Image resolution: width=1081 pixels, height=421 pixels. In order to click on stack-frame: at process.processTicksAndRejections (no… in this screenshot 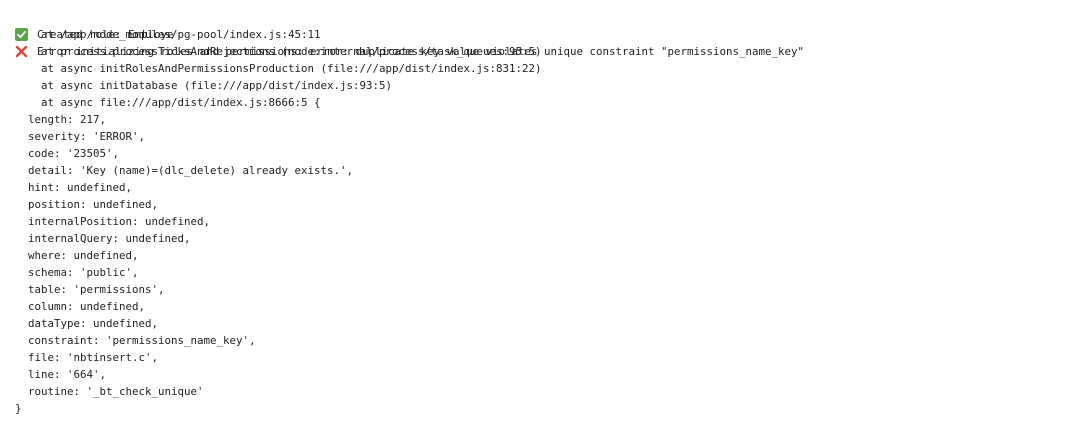, I will do `click(291, 51)`.